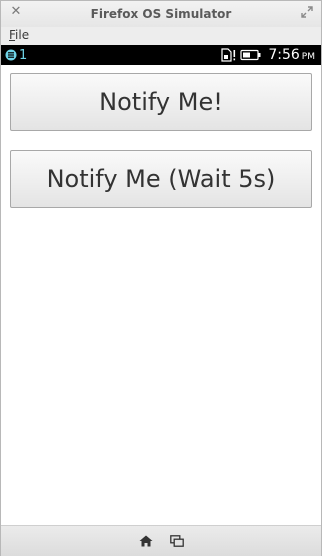  I want to click on title-bar: ✕ Firefox OS Simulator, so click(161, 14).